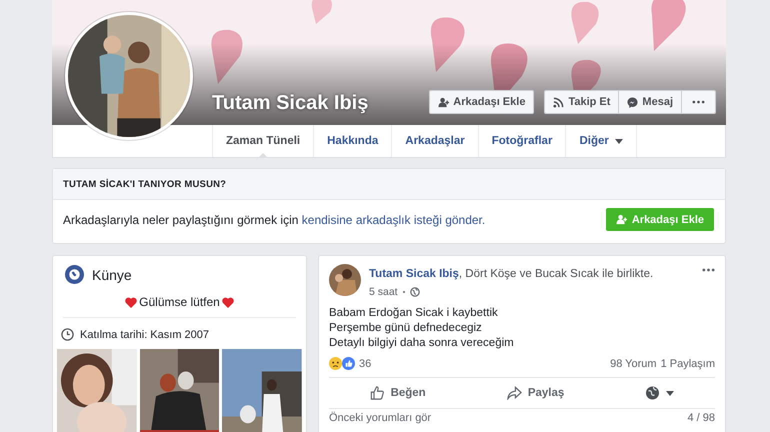 The image size is (770, 432). Describe the element at coordinates (144, 184) in the screenshot. I see `card-title: TUTAM SİCAK'I TANIYOR MUSUN?` at that location.